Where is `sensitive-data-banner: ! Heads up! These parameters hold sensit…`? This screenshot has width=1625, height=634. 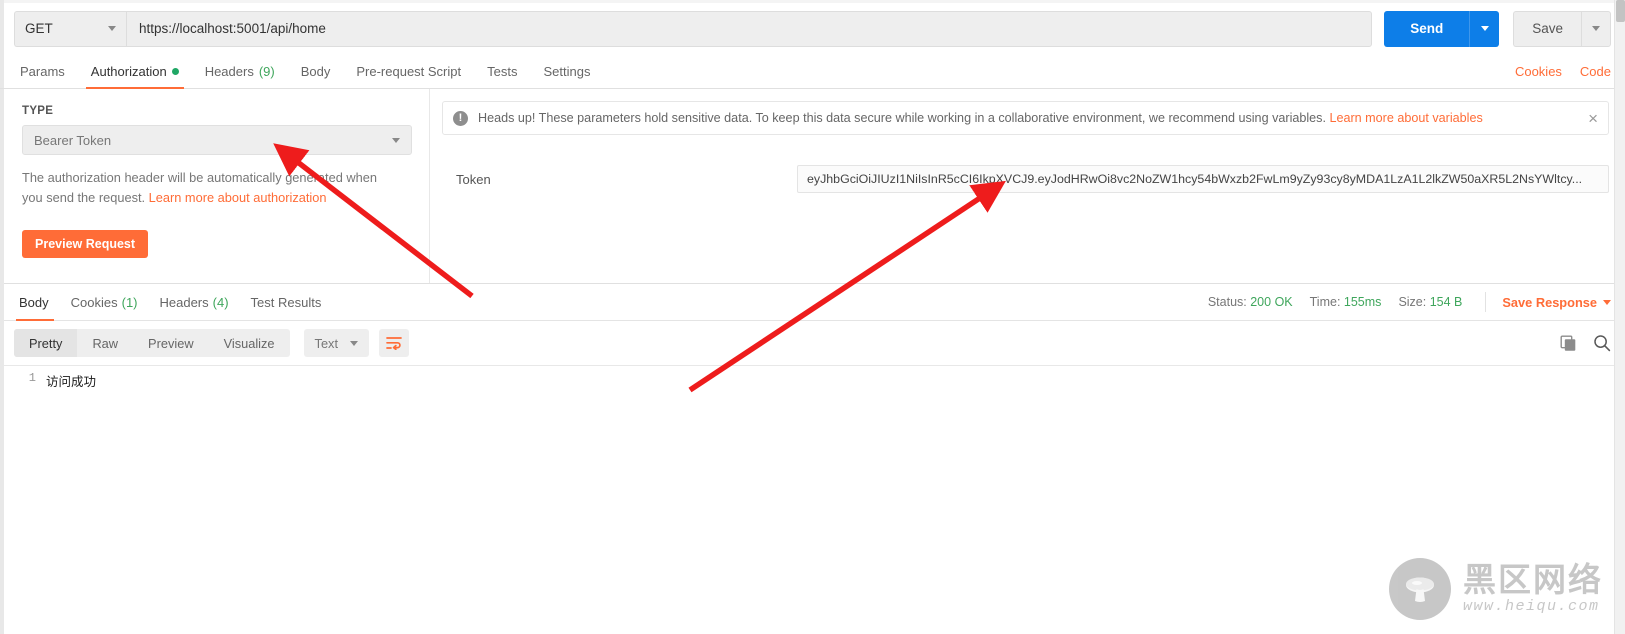 sensitive-data-banner: ! Heads up! These parameters hold sensit… is located at coordinates (1025, 118).